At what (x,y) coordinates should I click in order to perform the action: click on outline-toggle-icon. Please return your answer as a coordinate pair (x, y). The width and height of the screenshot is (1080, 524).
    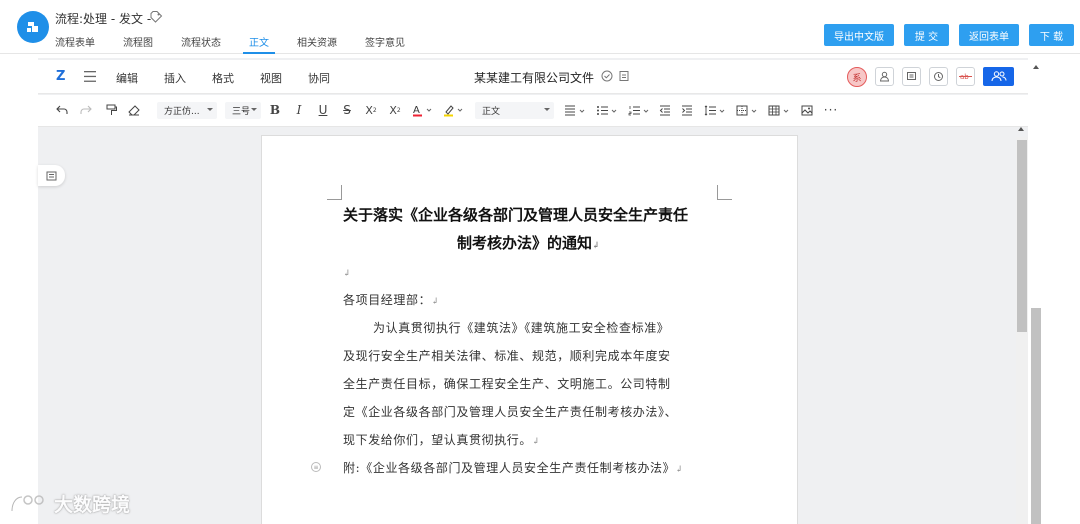
    Looking at the image, I should click on (51, 175).